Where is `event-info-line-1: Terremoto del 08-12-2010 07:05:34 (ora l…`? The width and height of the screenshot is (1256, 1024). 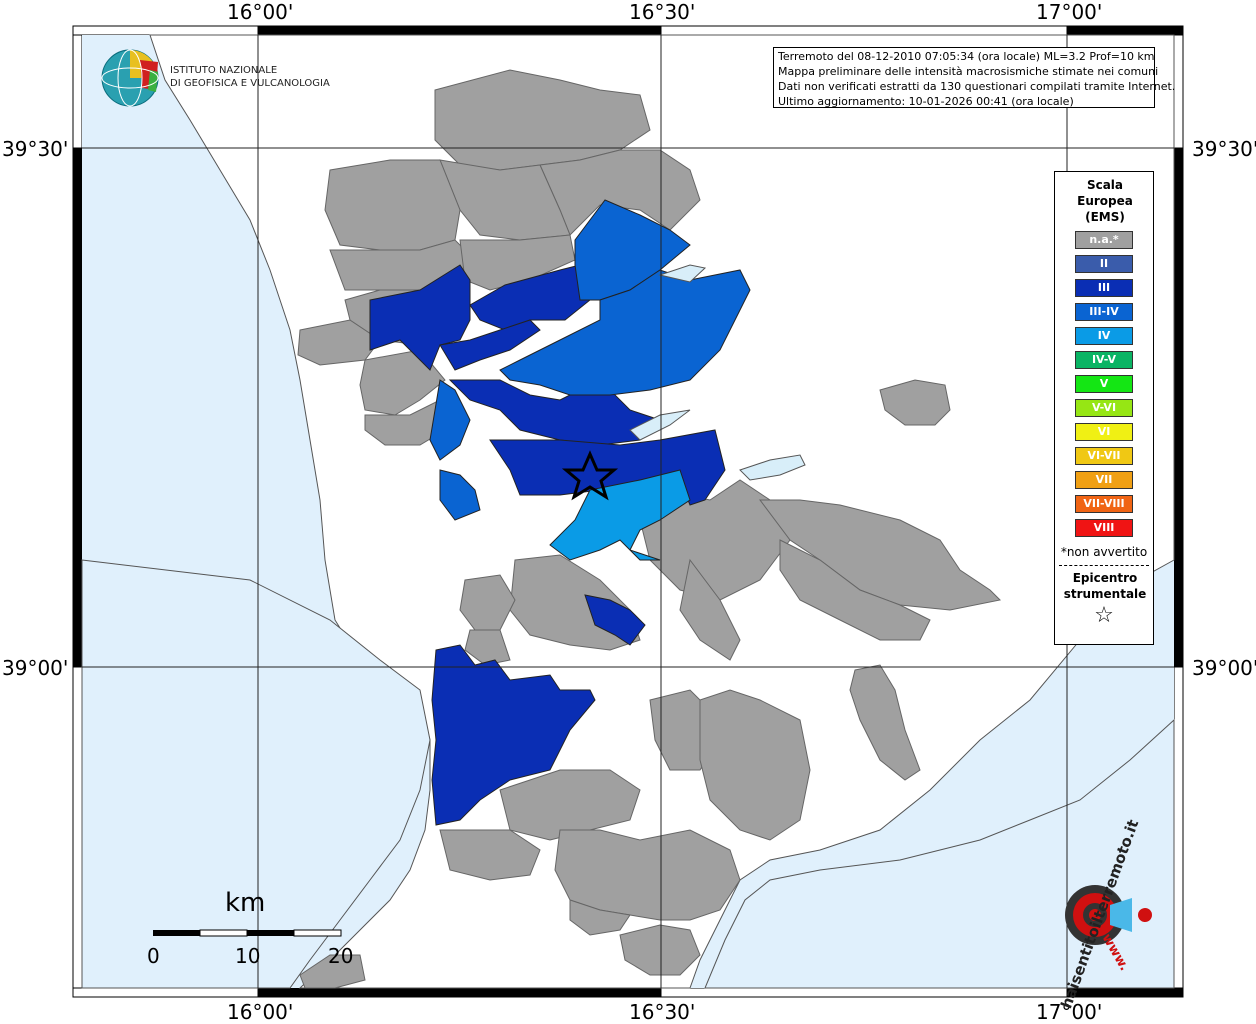 event-info-line-1: Terremoto del 08-12-2010 07:05:34 (ora l… is located at coordinates (966, 56).